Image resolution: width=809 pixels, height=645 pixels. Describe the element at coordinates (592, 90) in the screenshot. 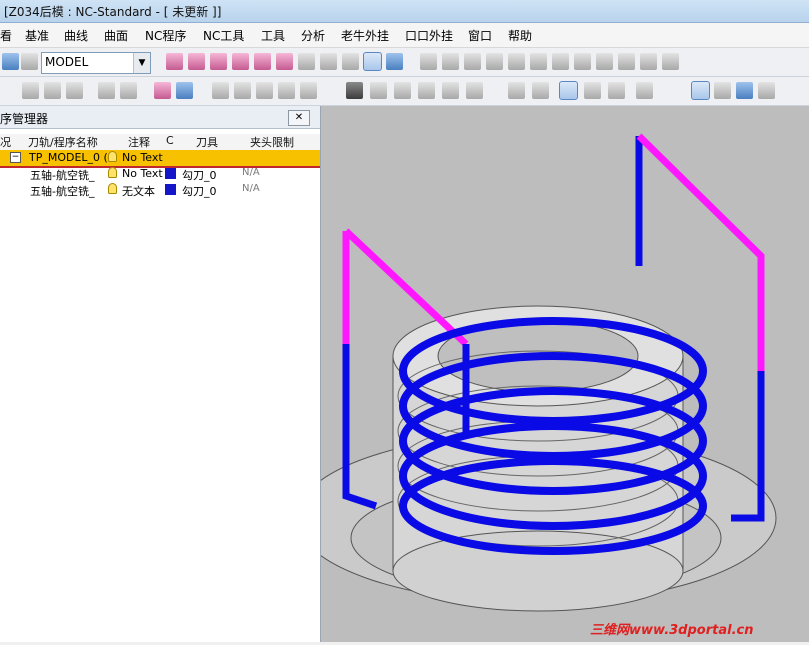

I see `hidden-line-icon` at that location.